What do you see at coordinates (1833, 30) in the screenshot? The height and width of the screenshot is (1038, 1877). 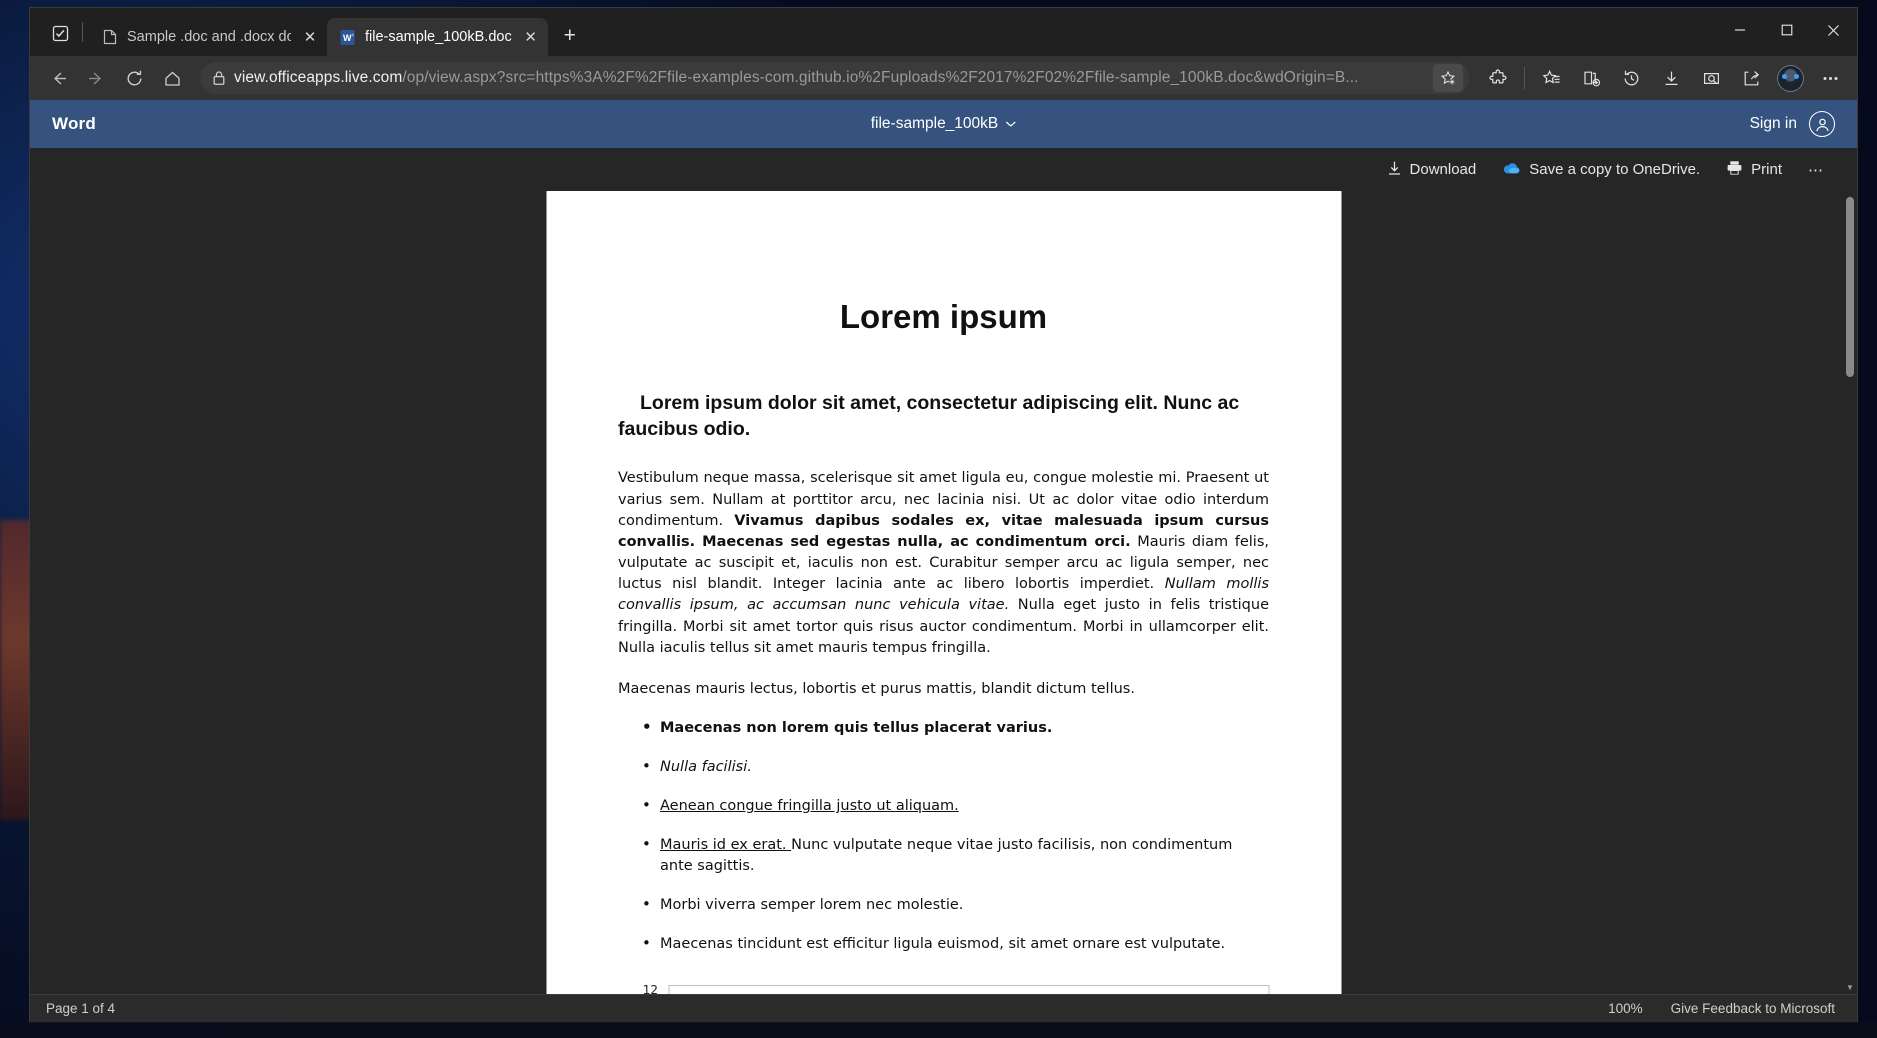 I see `close-button` at bounding box center [1833, 30].